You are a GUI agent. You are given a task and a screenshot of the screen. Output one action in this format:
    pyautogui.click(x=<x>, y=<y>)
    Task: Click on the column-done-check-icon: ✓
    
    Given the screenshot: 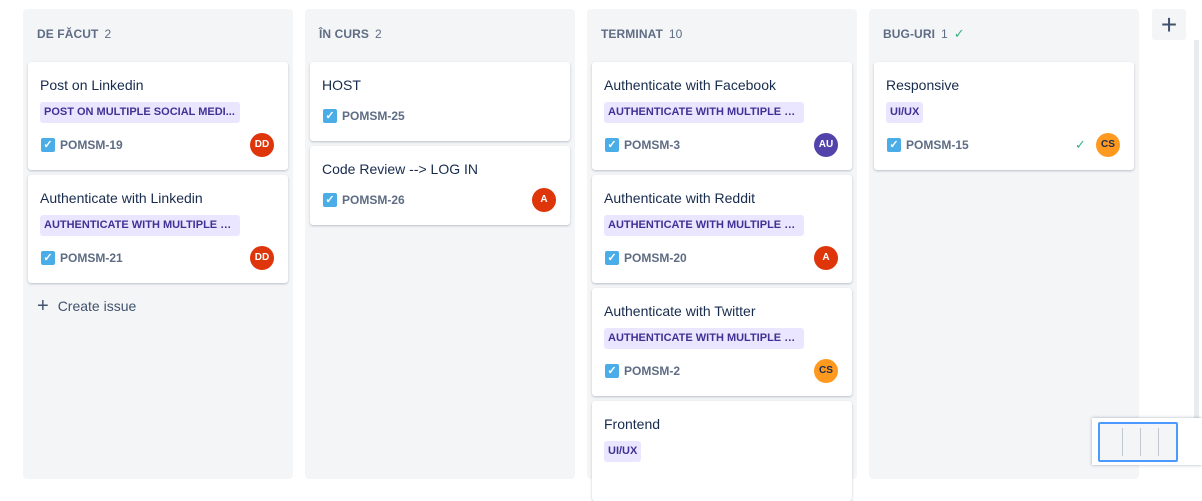 What is the action you would take?
    pyautogui.click(x=959, y=33)
    